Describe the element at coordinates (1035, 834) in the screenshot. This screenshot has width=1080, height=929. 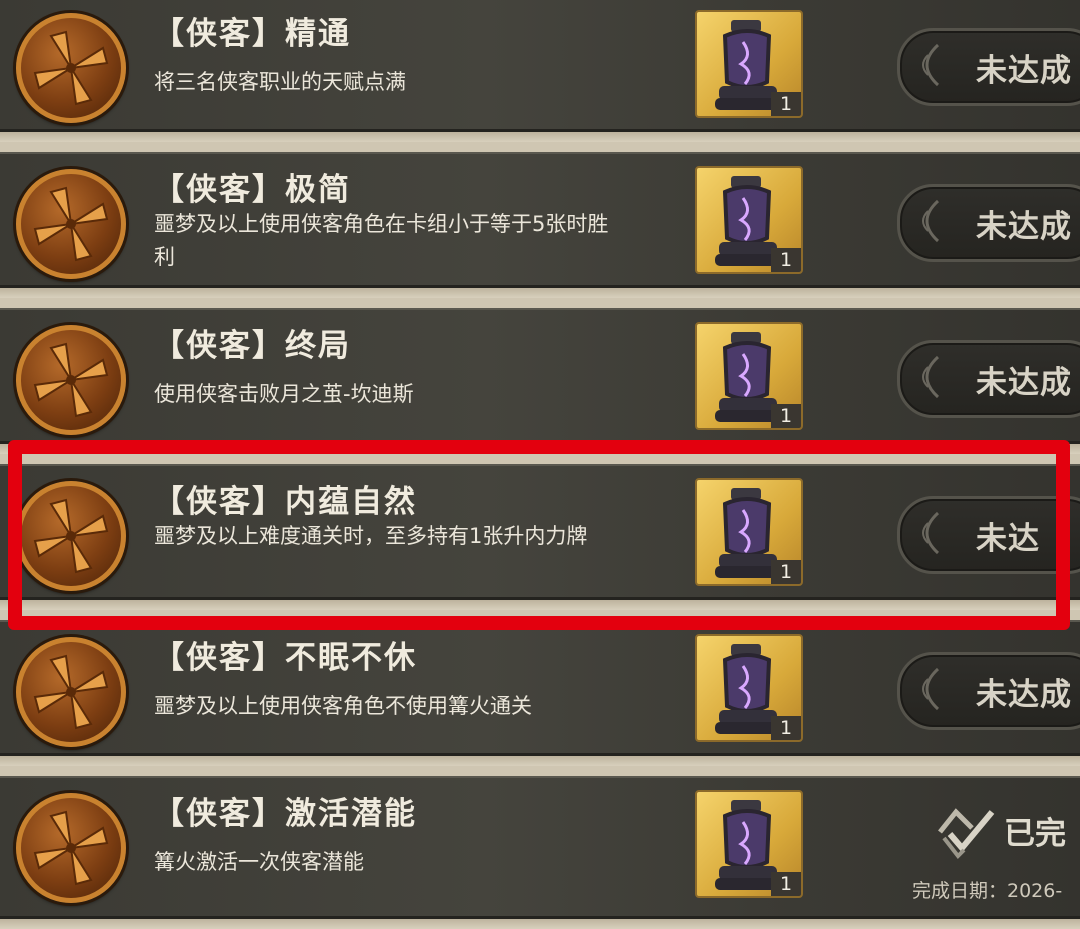
I see `status-label: 已完` at that location.